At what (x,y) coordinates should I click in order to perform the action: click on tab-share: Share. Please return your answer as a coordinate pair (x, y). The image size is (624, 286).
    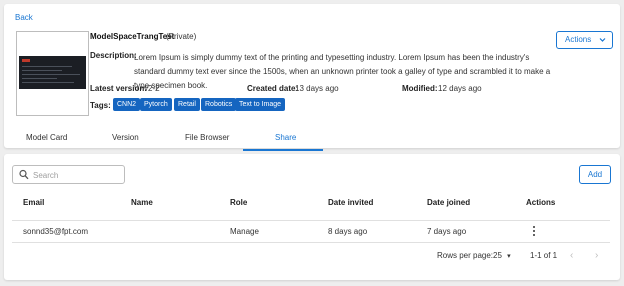
    Looking at the image, I should click on (285, 137).